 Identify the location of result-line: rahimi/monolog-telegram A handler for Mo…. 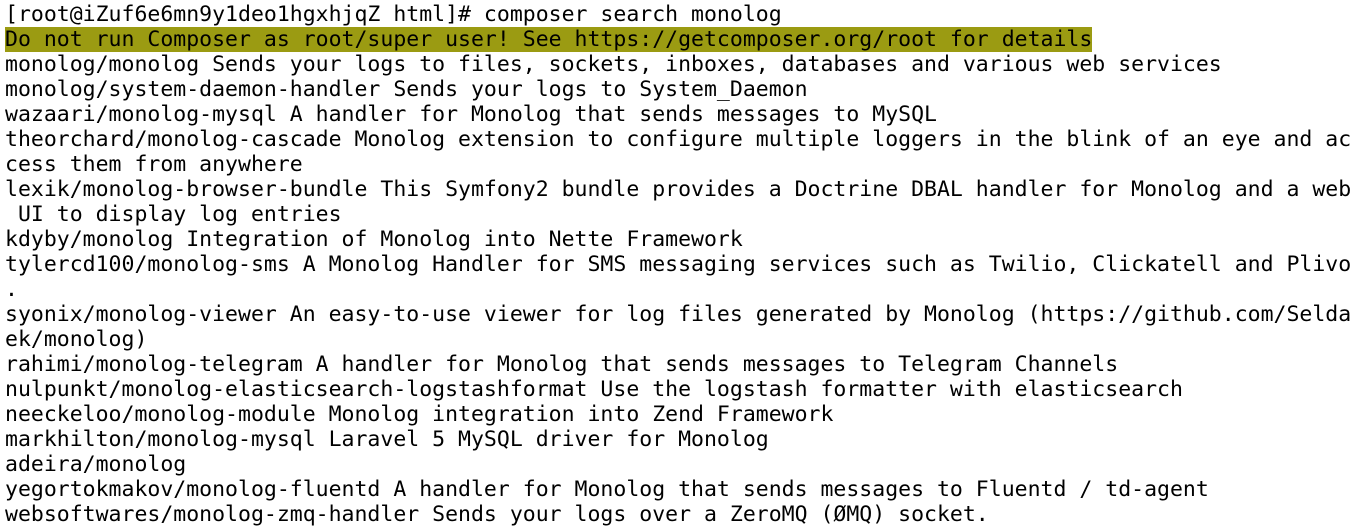
(562, 364).